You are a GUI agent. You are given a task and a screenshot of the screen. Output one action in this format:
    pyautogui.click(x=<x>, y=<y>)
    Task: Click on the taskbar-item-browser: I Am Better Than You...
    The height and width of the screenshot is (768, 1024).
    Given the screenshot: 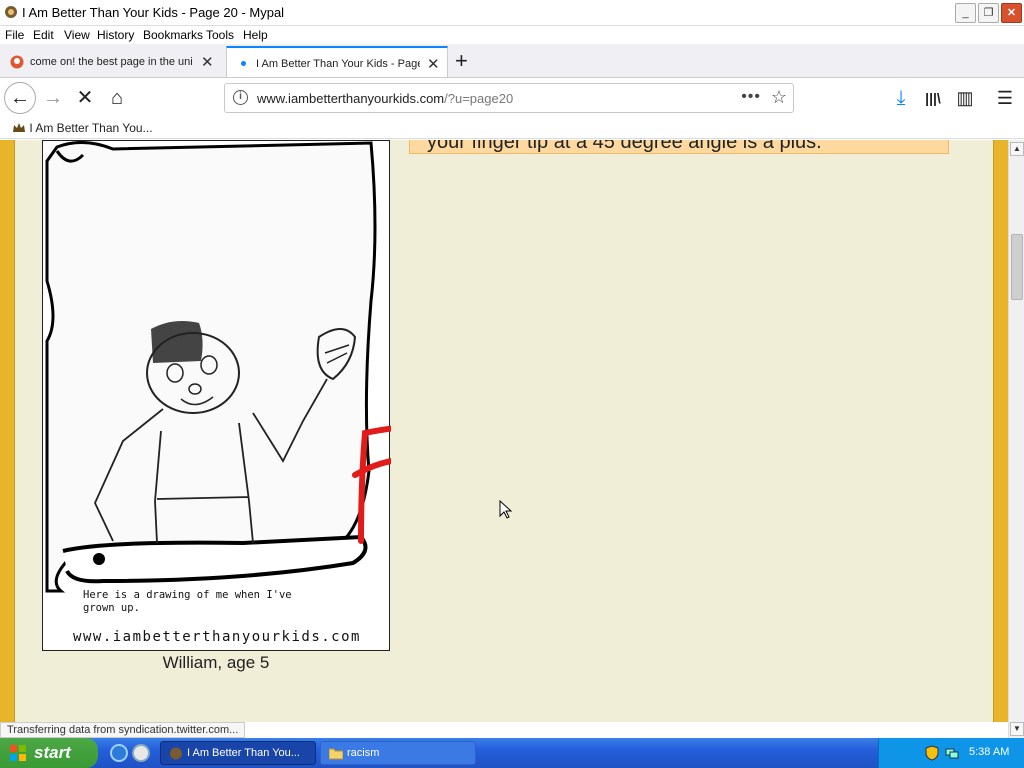 What is the action you would take?
    pyautogui.click(x=238, y=753)
    